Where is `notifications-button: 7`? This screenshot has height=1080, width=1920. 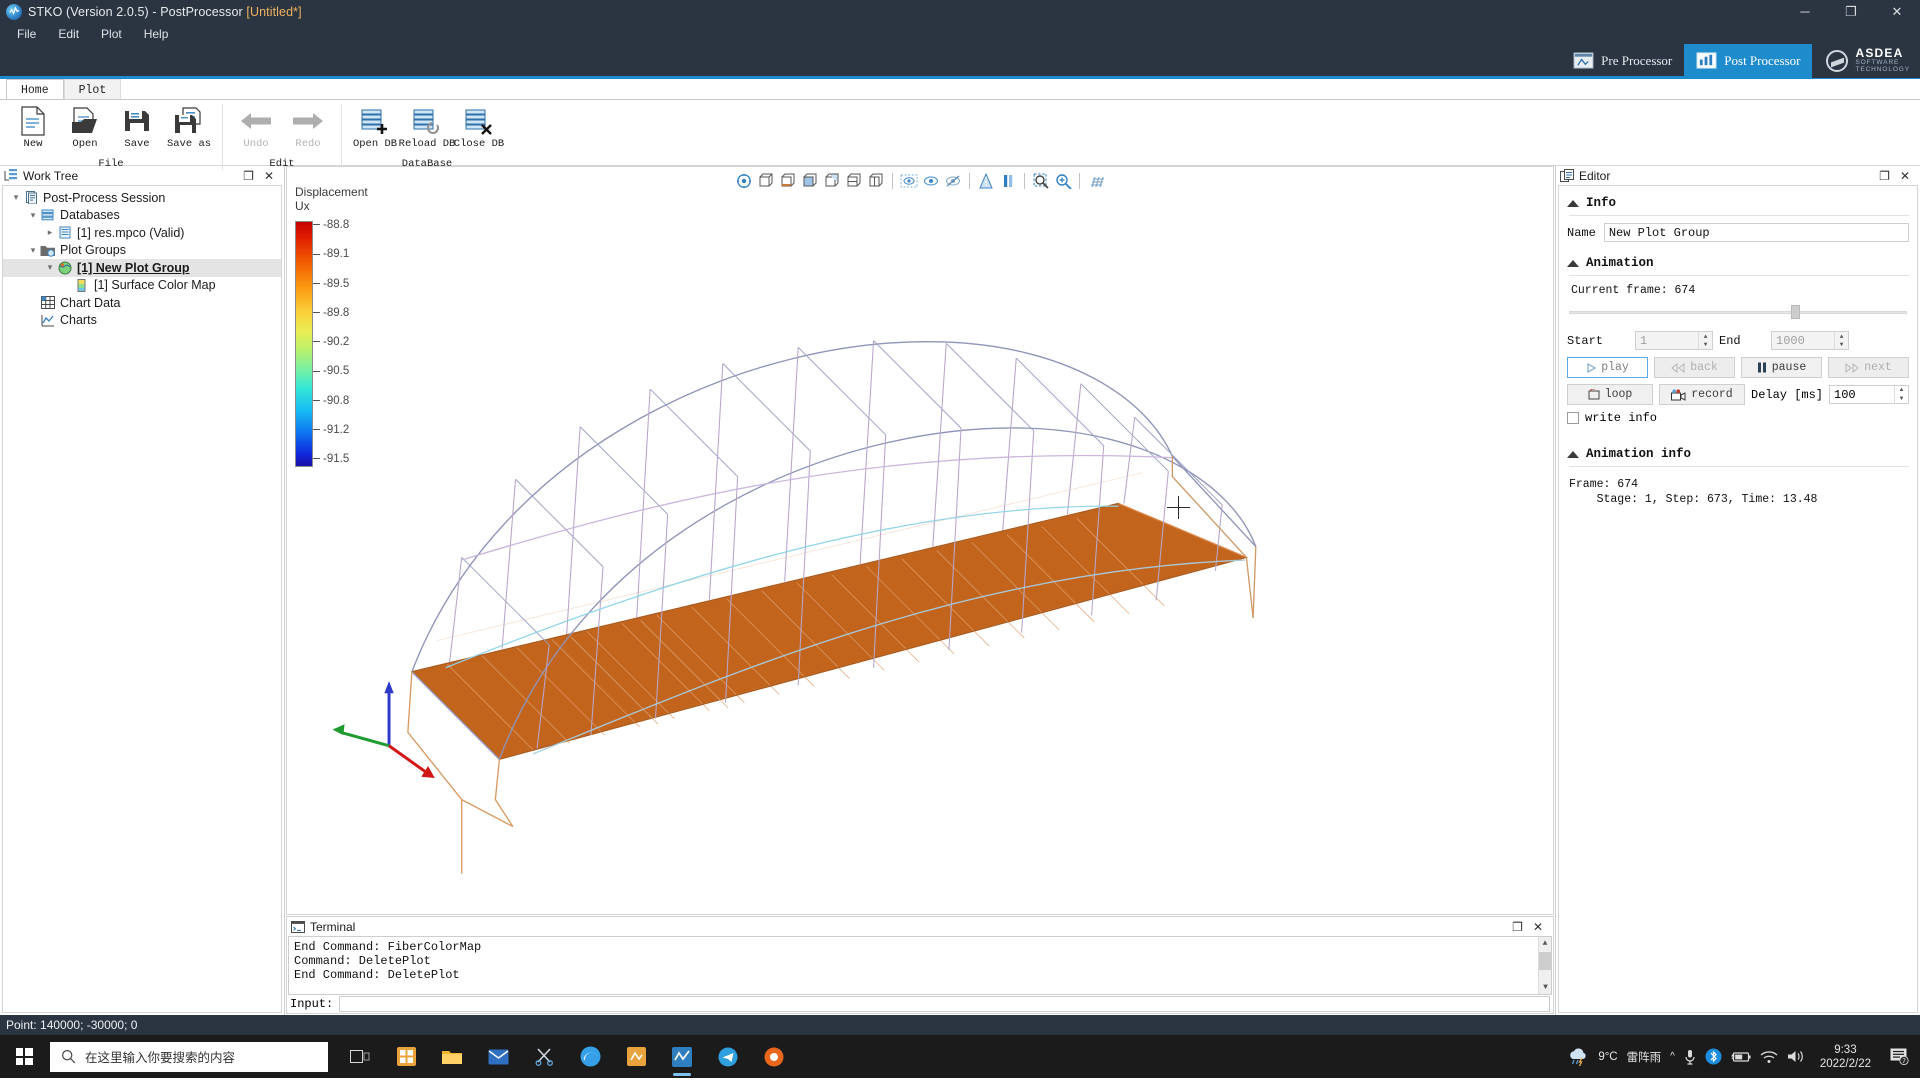 notifications-button: 7 is located at coordinates (1899, 1057).